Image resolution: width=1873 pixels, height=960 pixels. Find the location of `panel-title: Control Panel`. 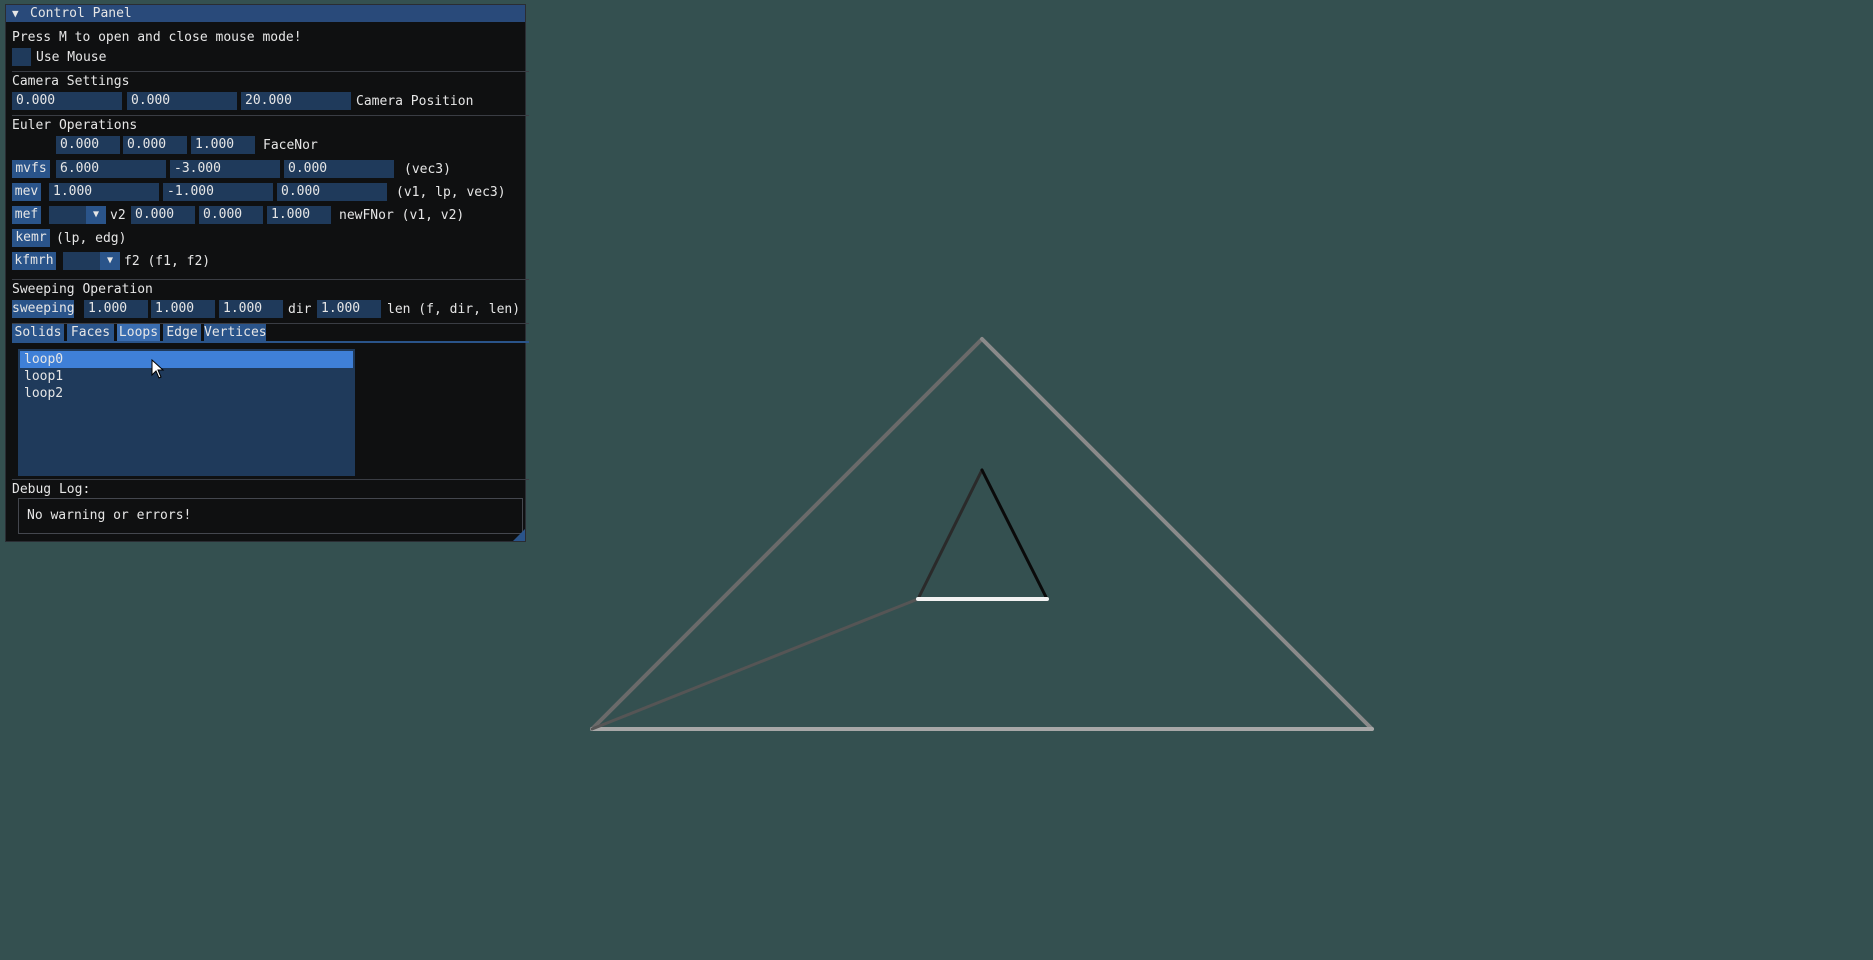

panel-title: Control Panel is located at coordinates (81, 13).